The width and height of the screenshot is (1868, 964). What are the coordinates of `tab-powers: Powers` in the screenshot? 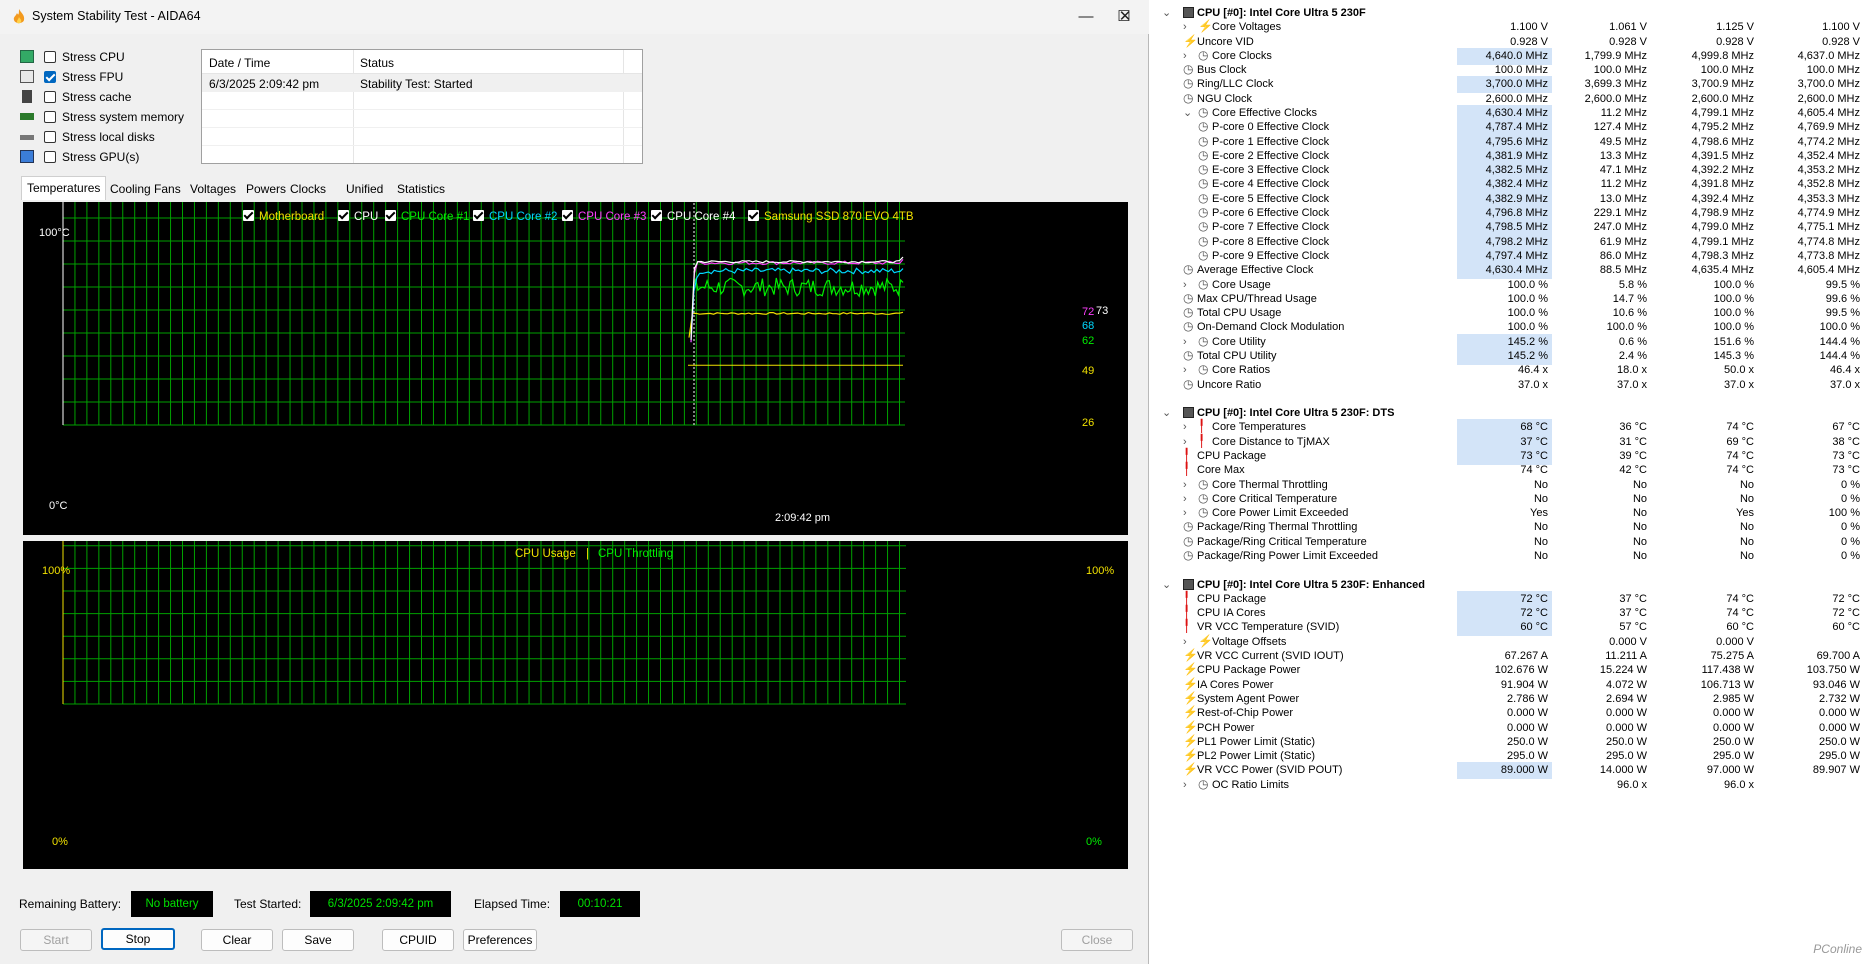 It's located at (266, 189).